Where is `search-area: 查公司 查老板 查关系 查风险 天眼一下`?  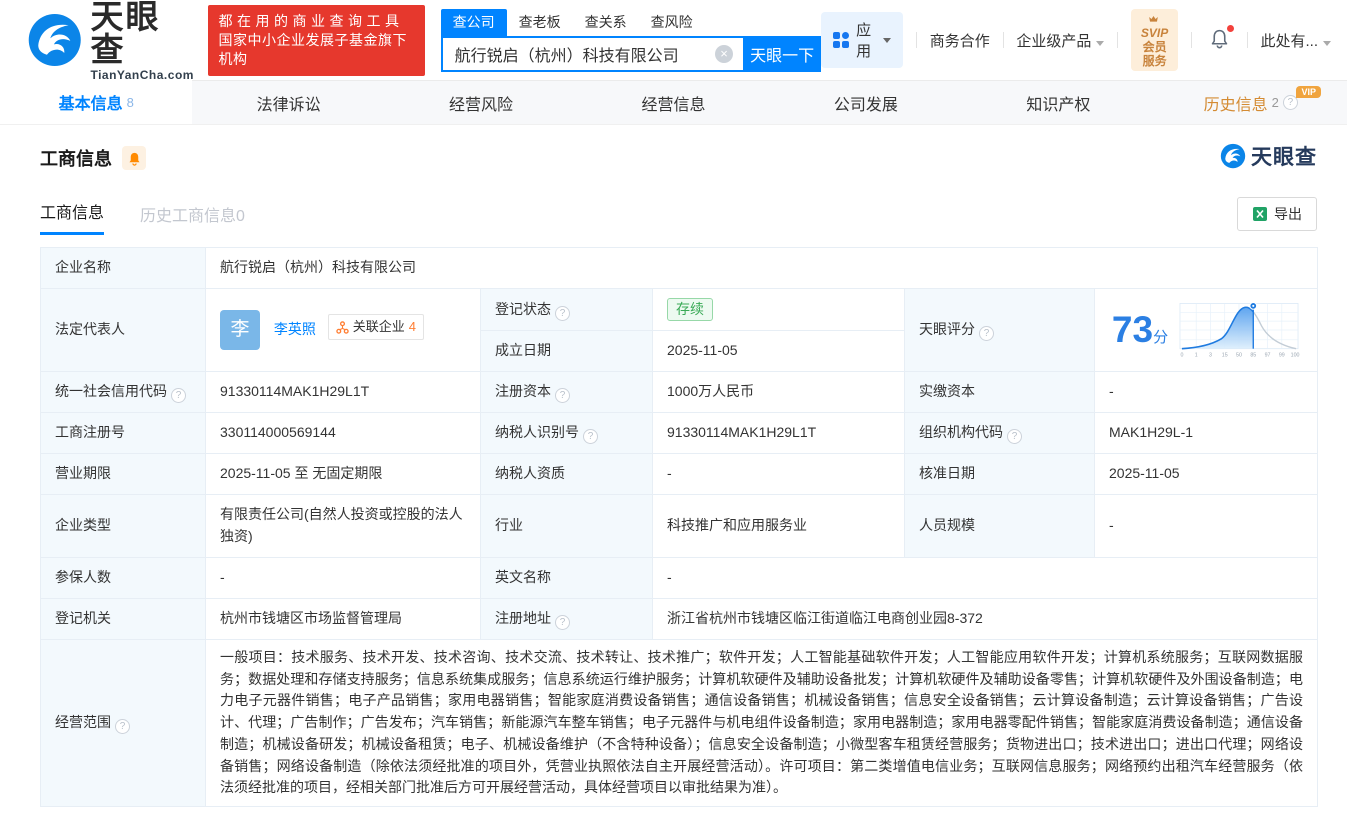
search-area: 查公司 查老板 查关系 查风险 天眼一下 is located at coordinates (631, 40).